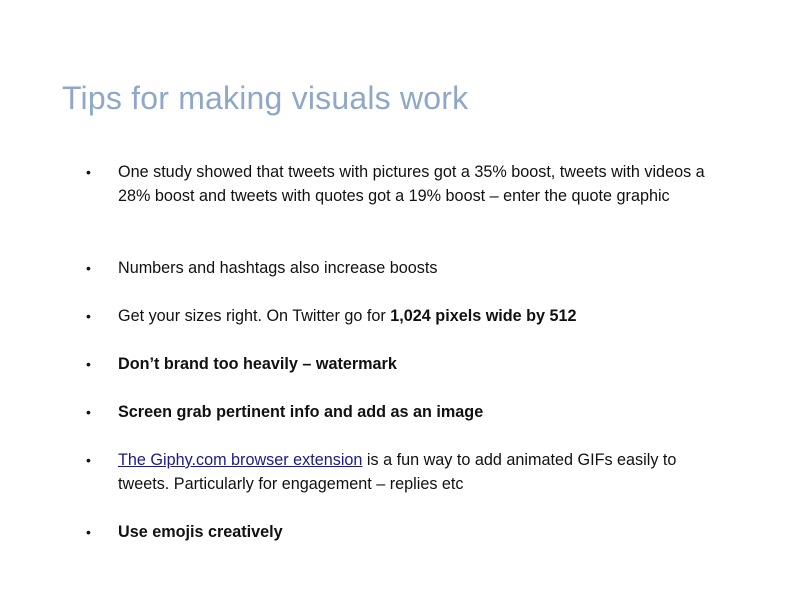 This screenshot has height=595, width=794. Describe the element at coordinates (254, 316) in the screenshot. I see `bullet-text-plain: Get your sizes right. On Twitter go for` at that location.